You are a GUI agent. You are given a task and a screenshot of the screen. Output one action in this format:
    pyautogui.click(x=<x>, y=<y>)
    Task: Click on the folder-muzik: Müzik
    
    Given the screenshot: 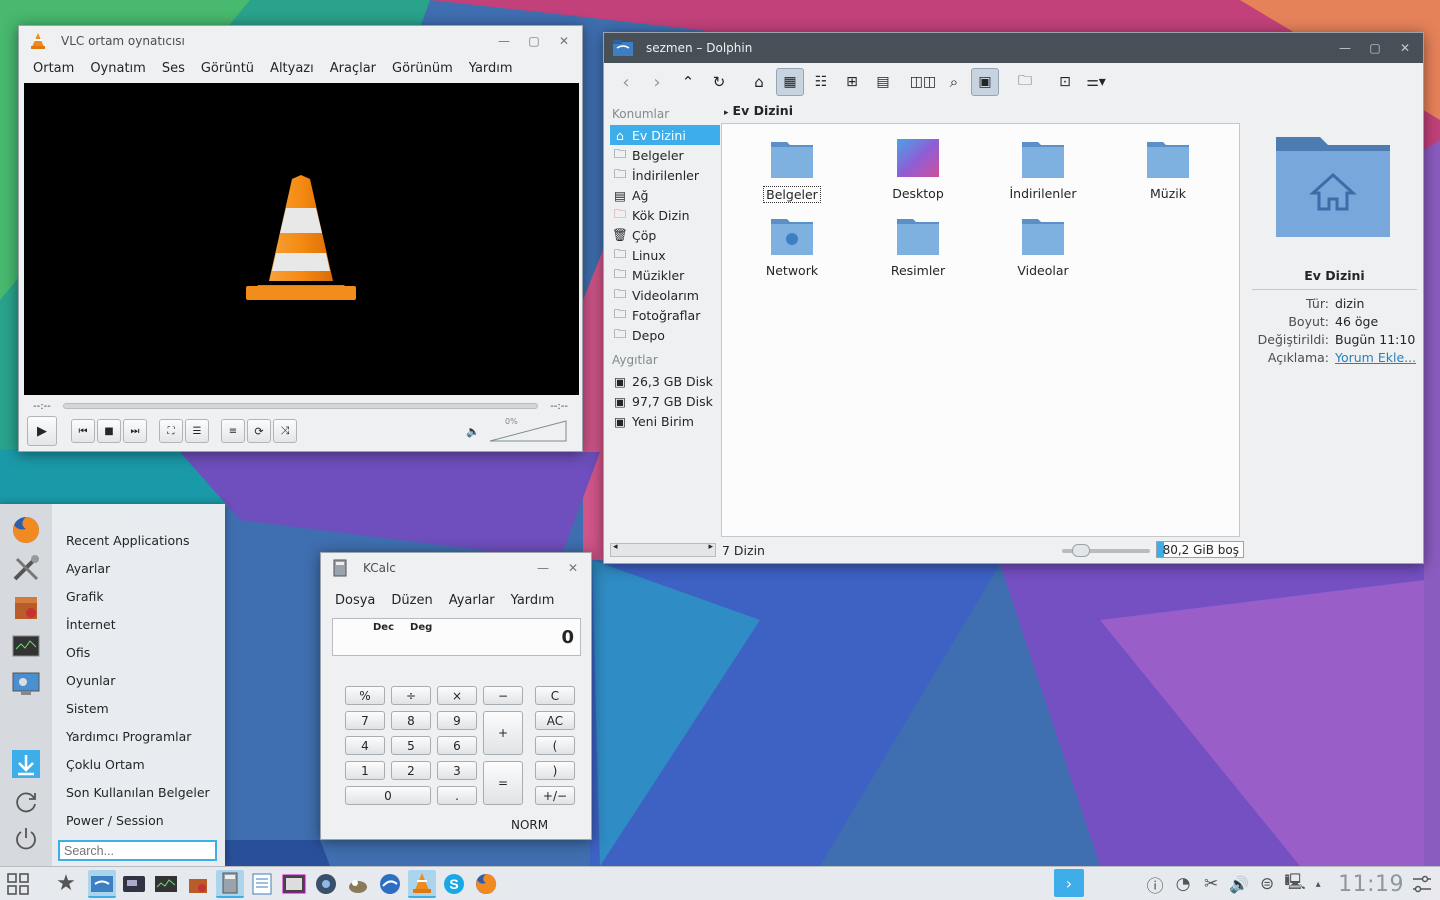 What is the action you would take?
    pyautogui.click(x=1168, y=168)
    